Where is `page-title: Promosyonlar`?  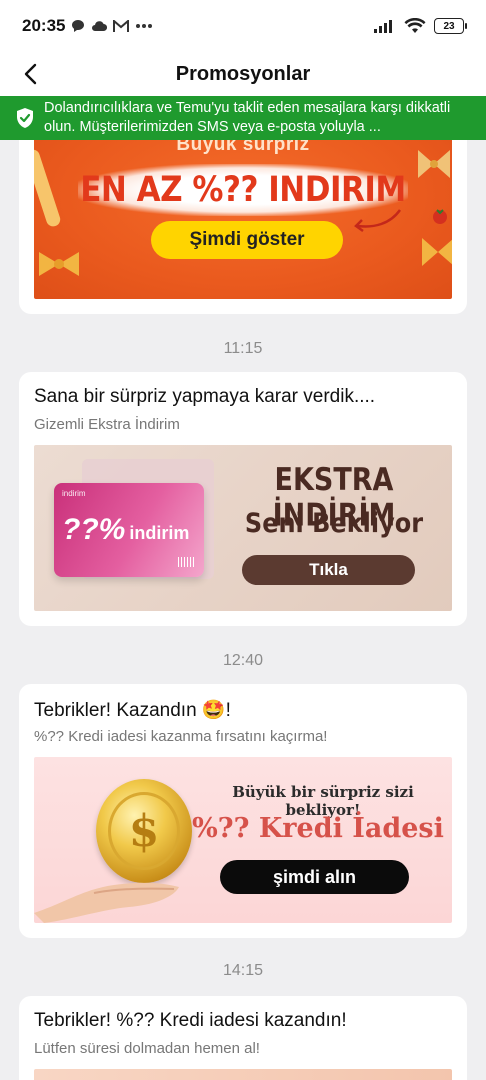
page-title: Promosyonlar is located at coordinates (243, 73).